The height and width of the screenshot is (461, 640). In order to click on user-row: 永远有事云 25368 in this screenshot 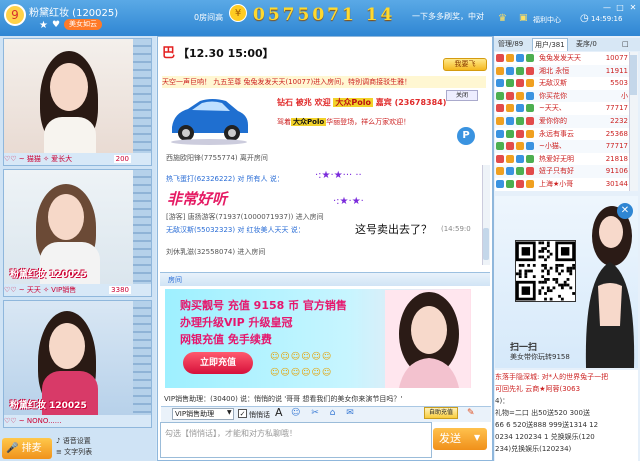, I will do `click(562, 134)`.